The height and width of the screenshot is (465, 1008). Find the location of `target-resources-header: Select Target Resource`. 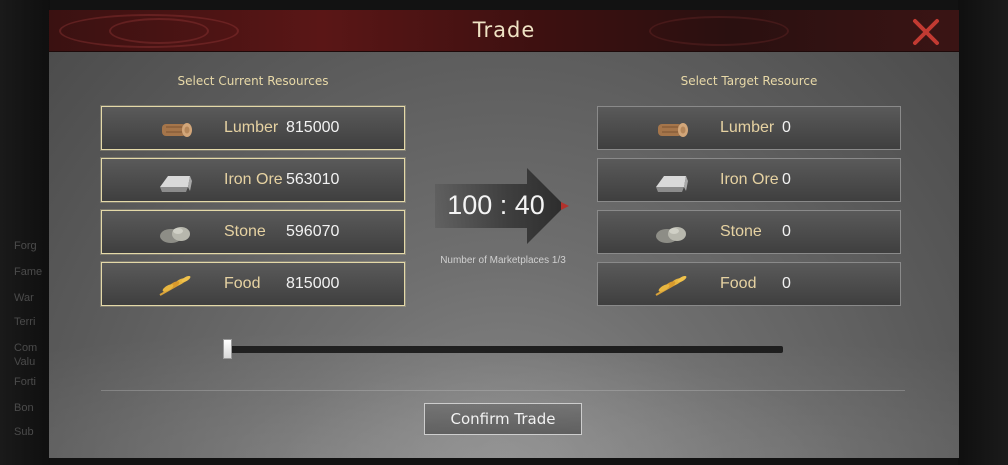

target-resources-header: Select Target Resource is located at coordinates (749, 81).